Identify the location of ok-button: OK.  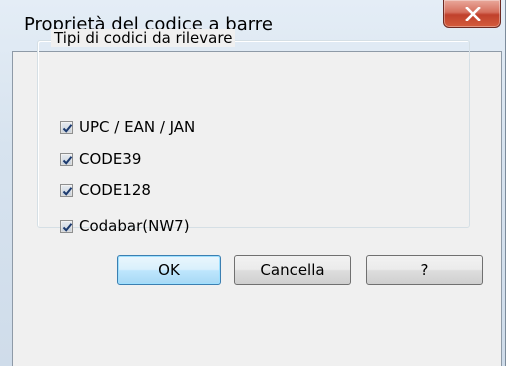
(169, 270).